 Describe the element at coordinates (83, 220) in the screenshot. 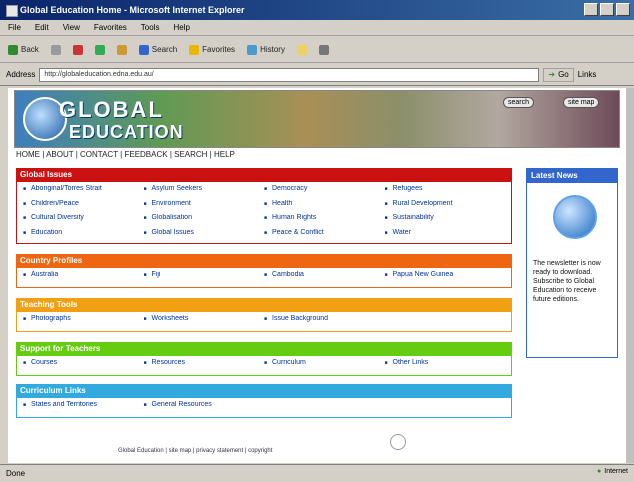

I see `link: Cultural Diversity` at that location.